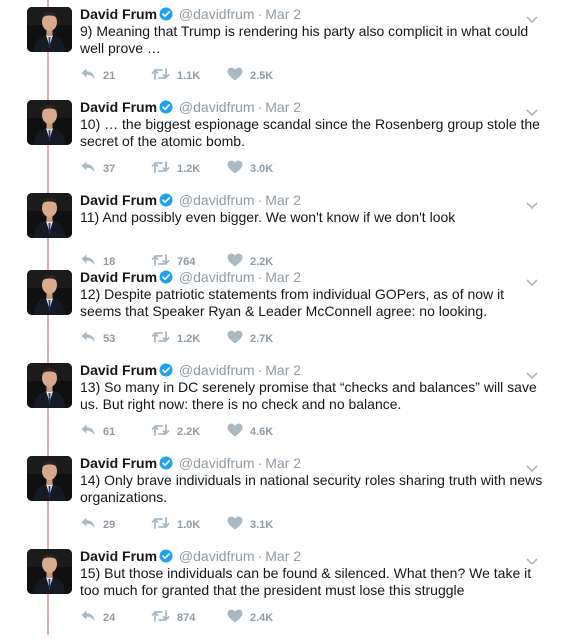 This screenshot has height=639, width=567. I want to click on tweet-actions: 21 1.1K 2.5K, so click(230, 76).